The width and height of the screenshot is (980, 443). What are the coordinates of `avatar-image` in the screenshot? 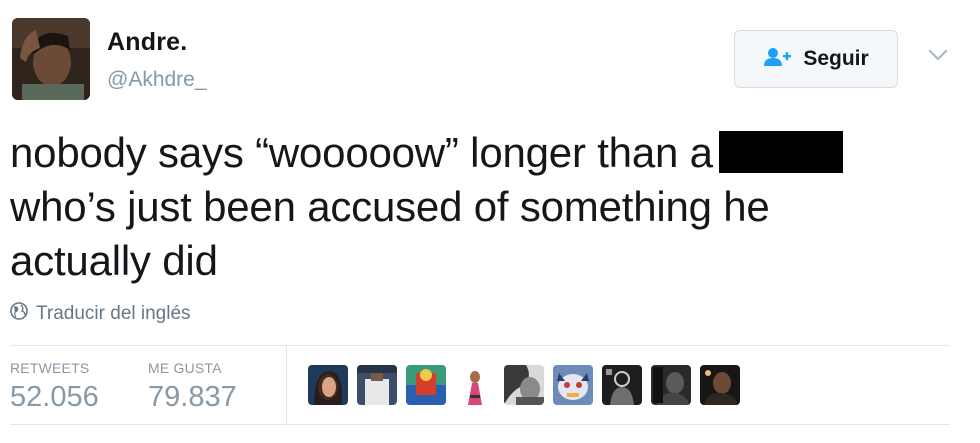 It's located at (51, 59).